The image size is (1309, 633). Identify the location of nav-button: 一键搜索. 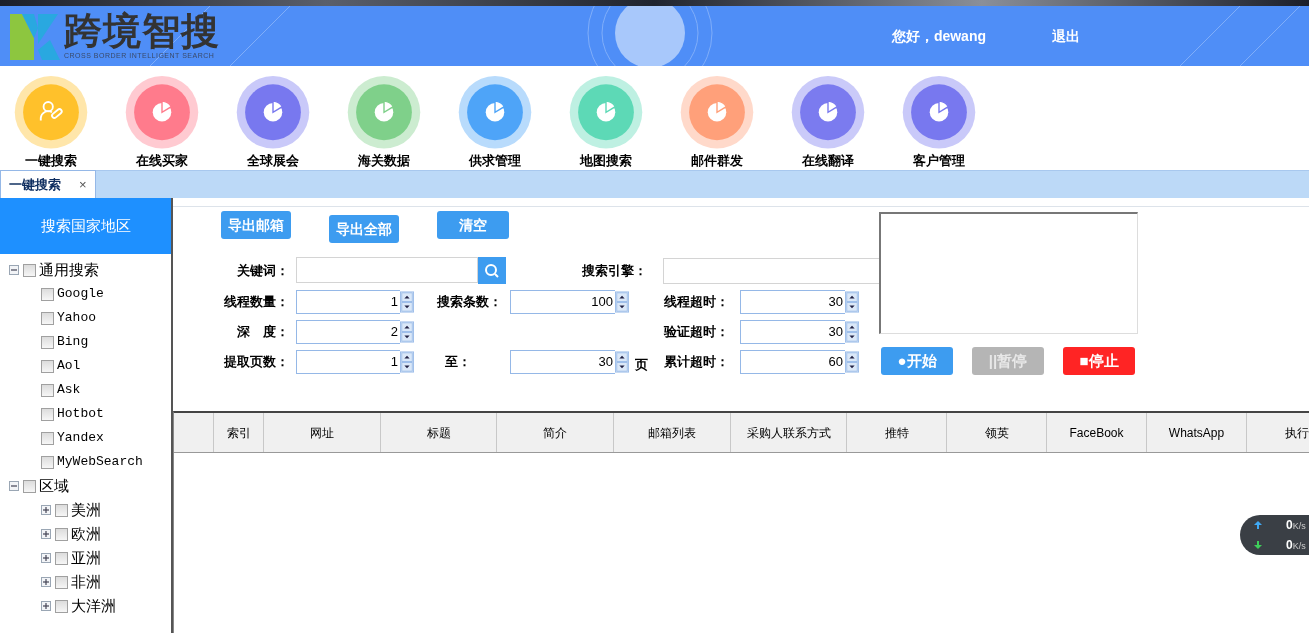
(53, 118).